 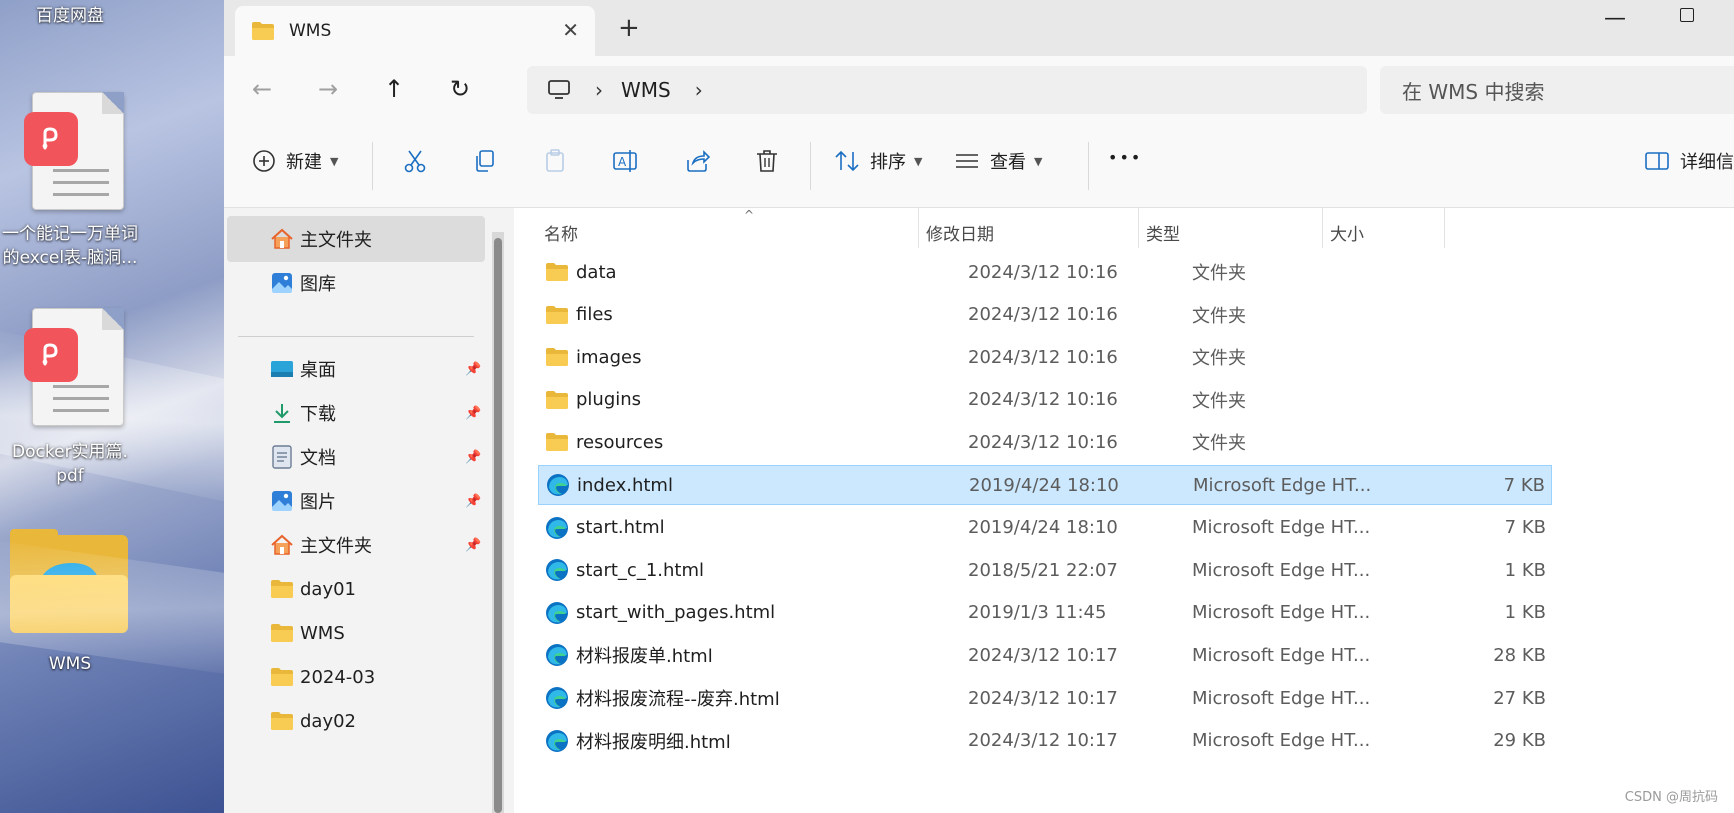 I want to click on file-row: resources 2024/3/12 10:16 文件夹, so click(x=1045, y=442).